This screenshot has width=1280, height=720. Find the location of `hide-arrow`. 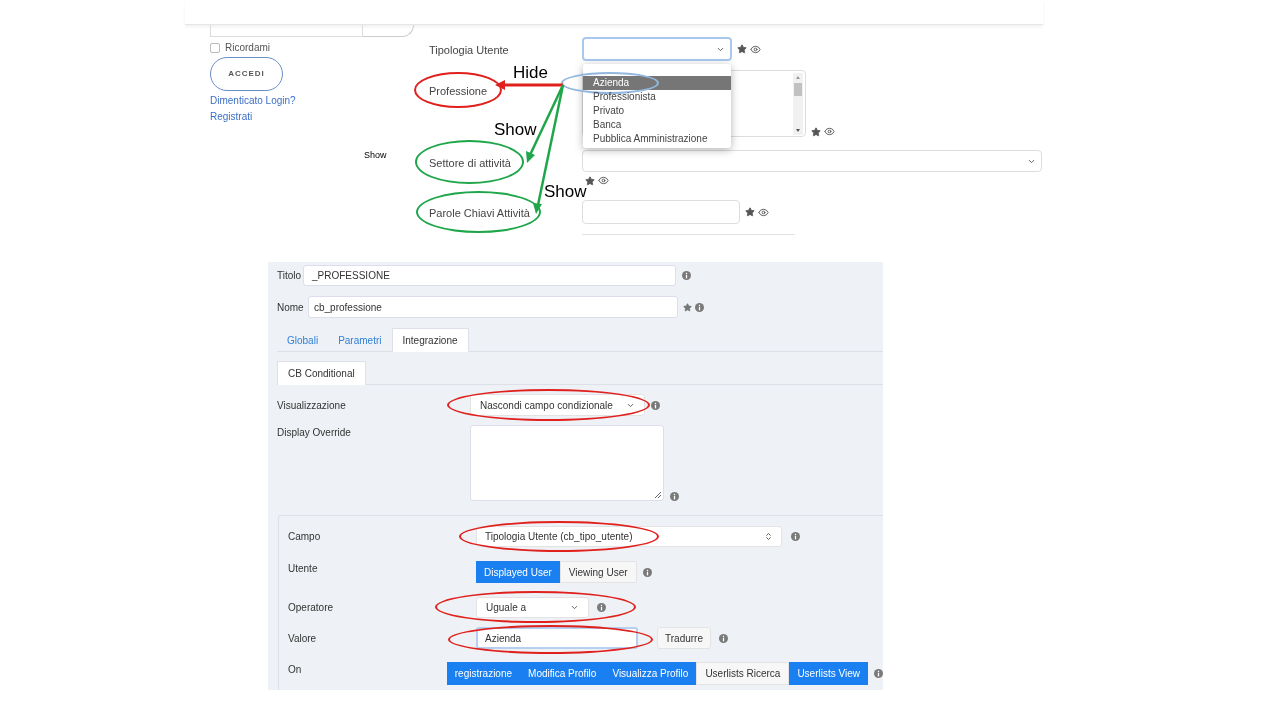

hide-arrow is located at coordinates (529, 85).